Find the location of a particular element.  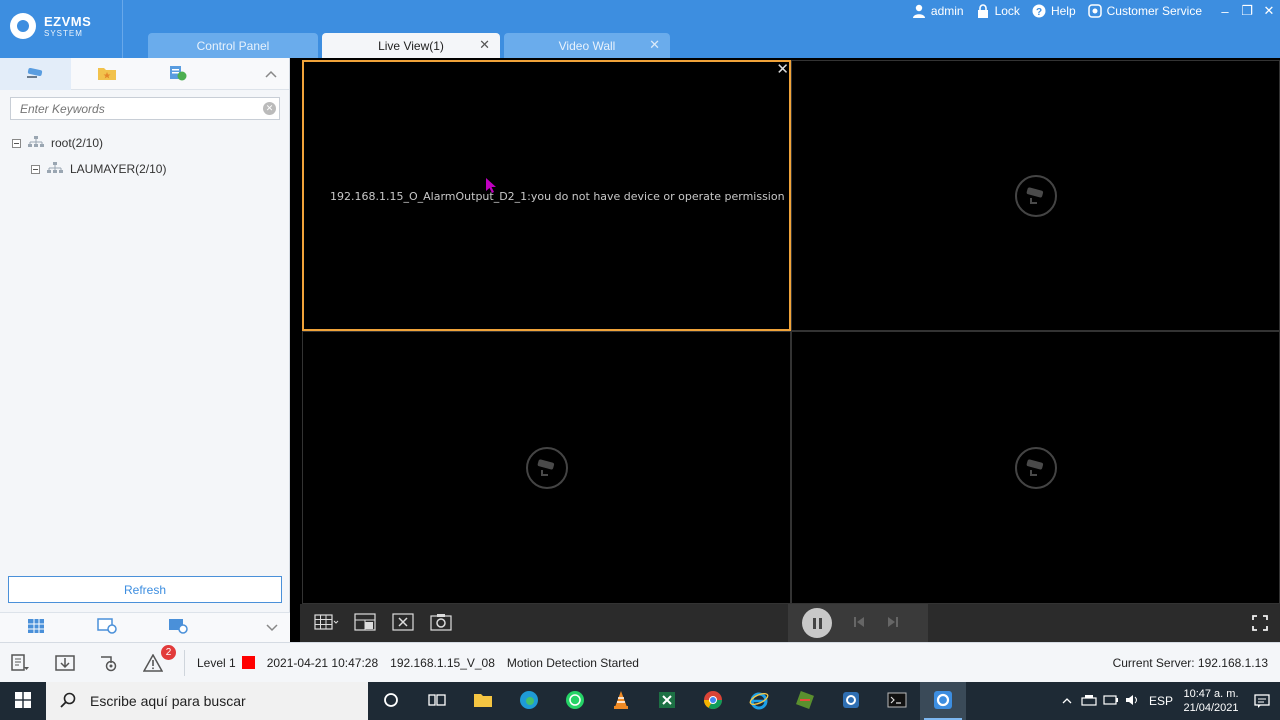

clock-time: 10:47 a. m. is located at coordinates (1211, 694).